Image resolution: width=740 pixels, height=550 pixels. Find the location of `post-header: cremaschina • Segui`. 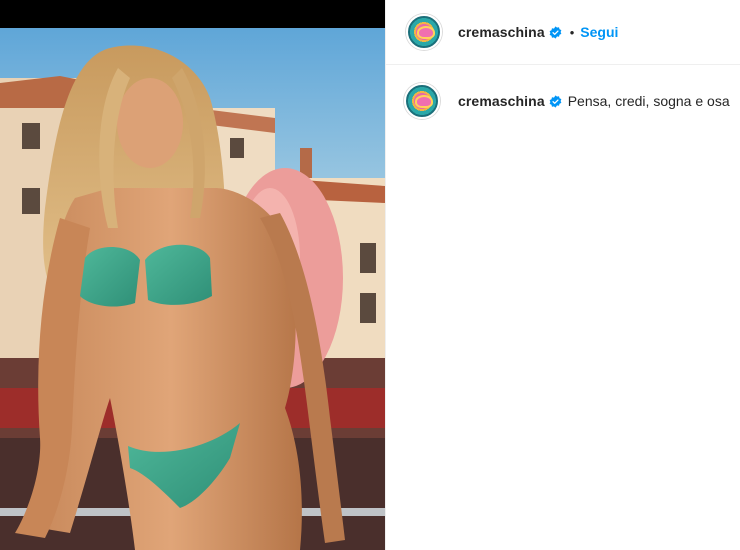

post-header: cremaschina • Segui is located at coordinates (563, 32).